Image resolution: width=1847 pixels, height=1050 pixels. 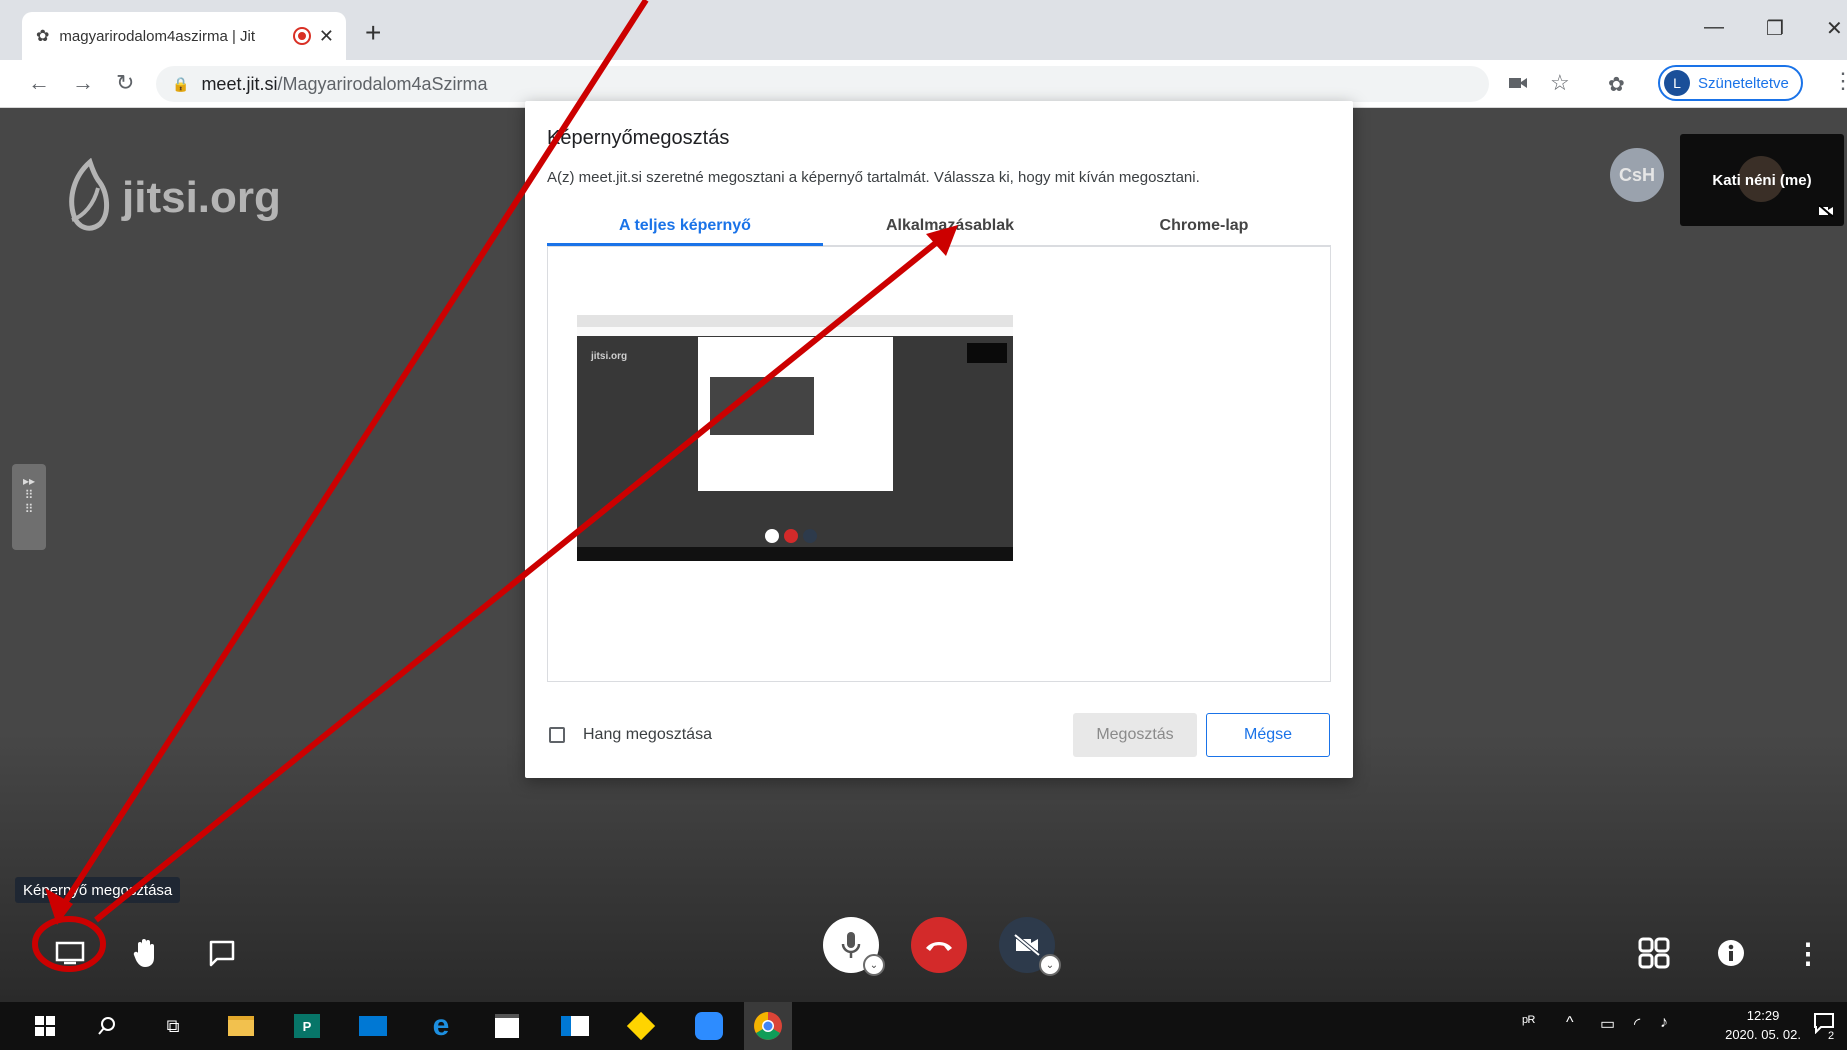 What do you see at coordinates (1607, 1024) in the screenshot?
I see `battery-icon: ▭` at bounding box center [1607, 1024].